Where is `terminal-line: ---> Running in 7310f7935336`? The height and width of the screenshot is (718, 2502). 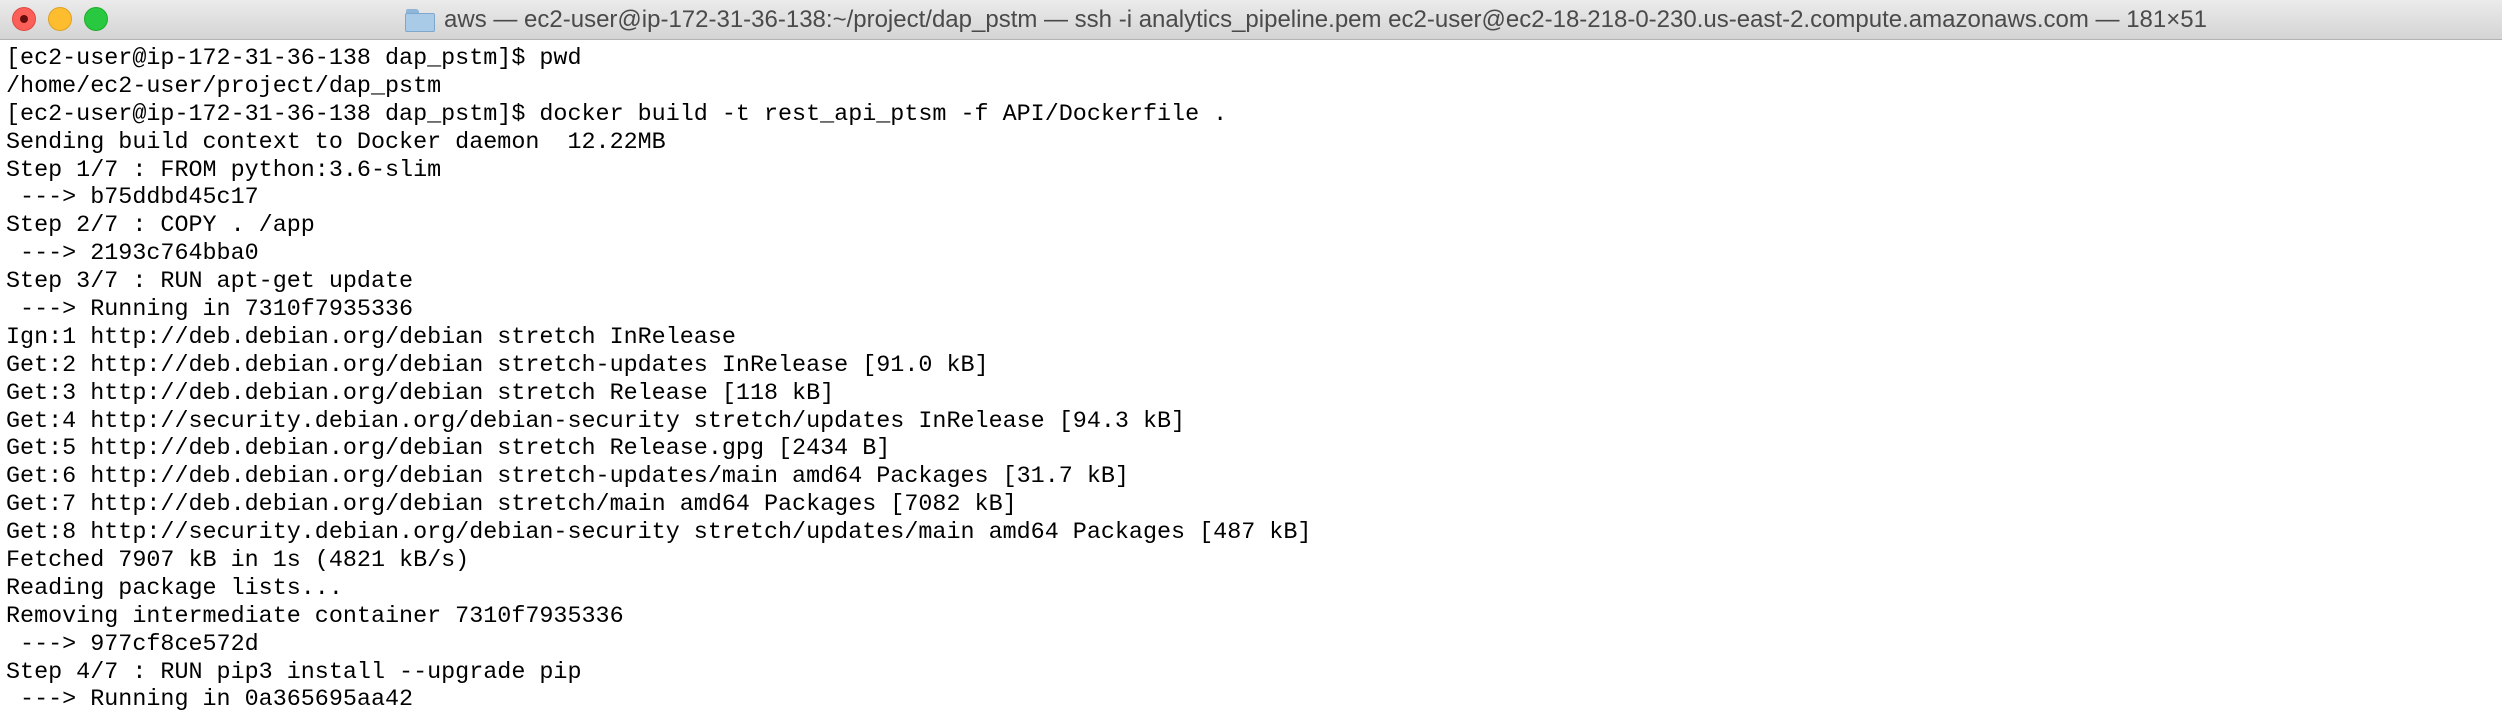 terminal-line: ---> Running in 7310f7935336 is located at coordinates (210, 310).